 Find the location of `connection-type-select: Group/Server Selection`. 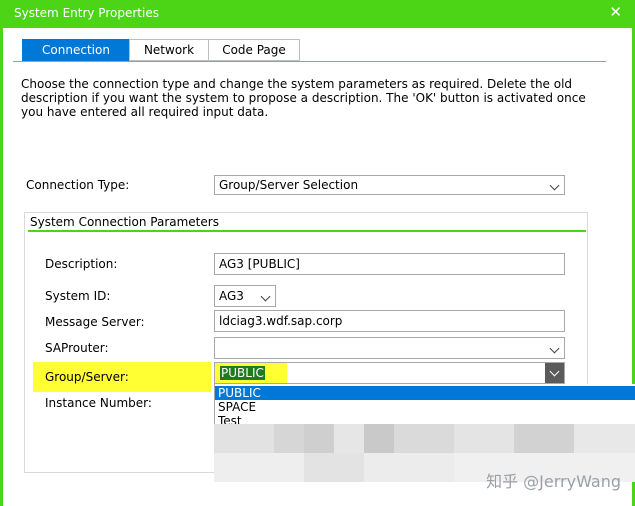

connection-type-select: Group/Server Selection is located at coordinates (389, 185).